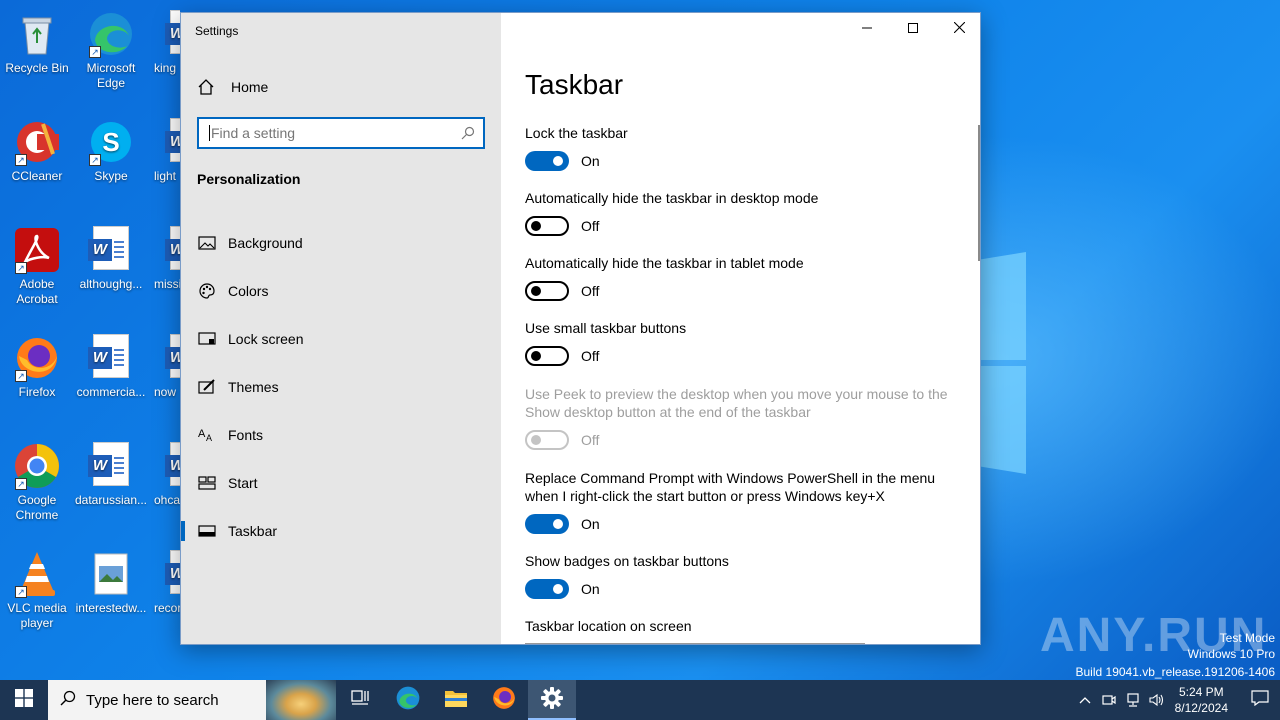 This screenshot has height=720, width=1280. Describe the element at coordinates (164, 583) in the screenshot. I see `desktop-icon-word-doc: W recor` at that location.